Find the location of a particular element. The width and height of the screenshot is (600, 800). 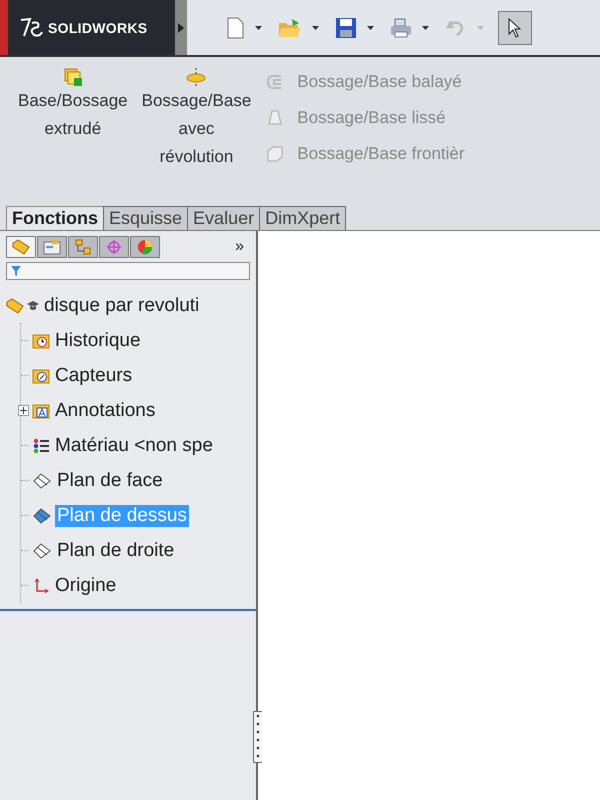

display-tab is located at coordinates (145, 247).